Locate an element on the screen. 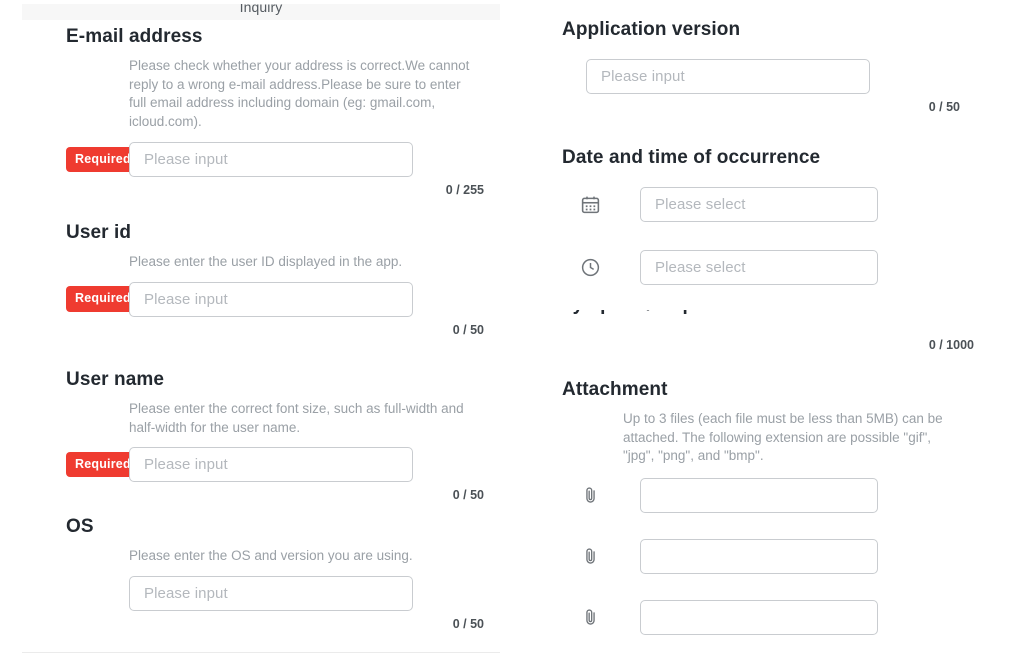  clock-icon is located at coordinates (590, 267).